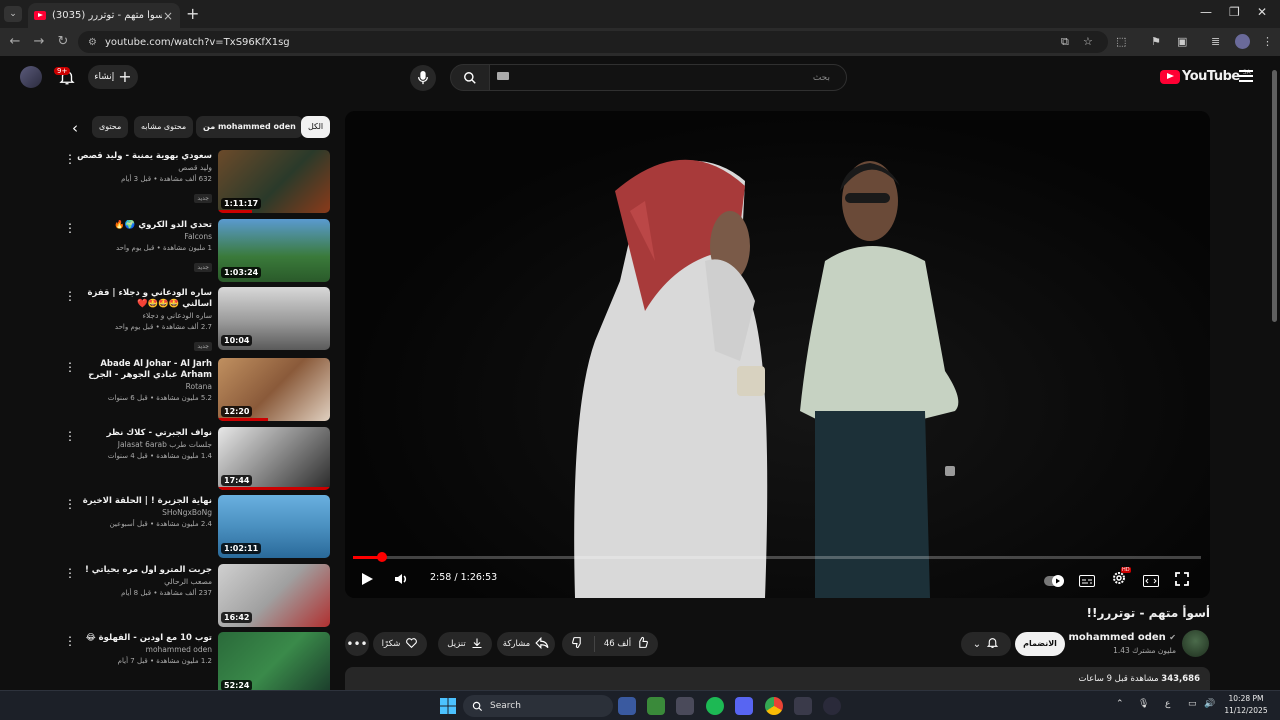 The width and height of the screenshot is (1280, 720). I want to click on video-title: نهاية الجزيرة ! | الحلقة الاخيرة, so click(144, 501).